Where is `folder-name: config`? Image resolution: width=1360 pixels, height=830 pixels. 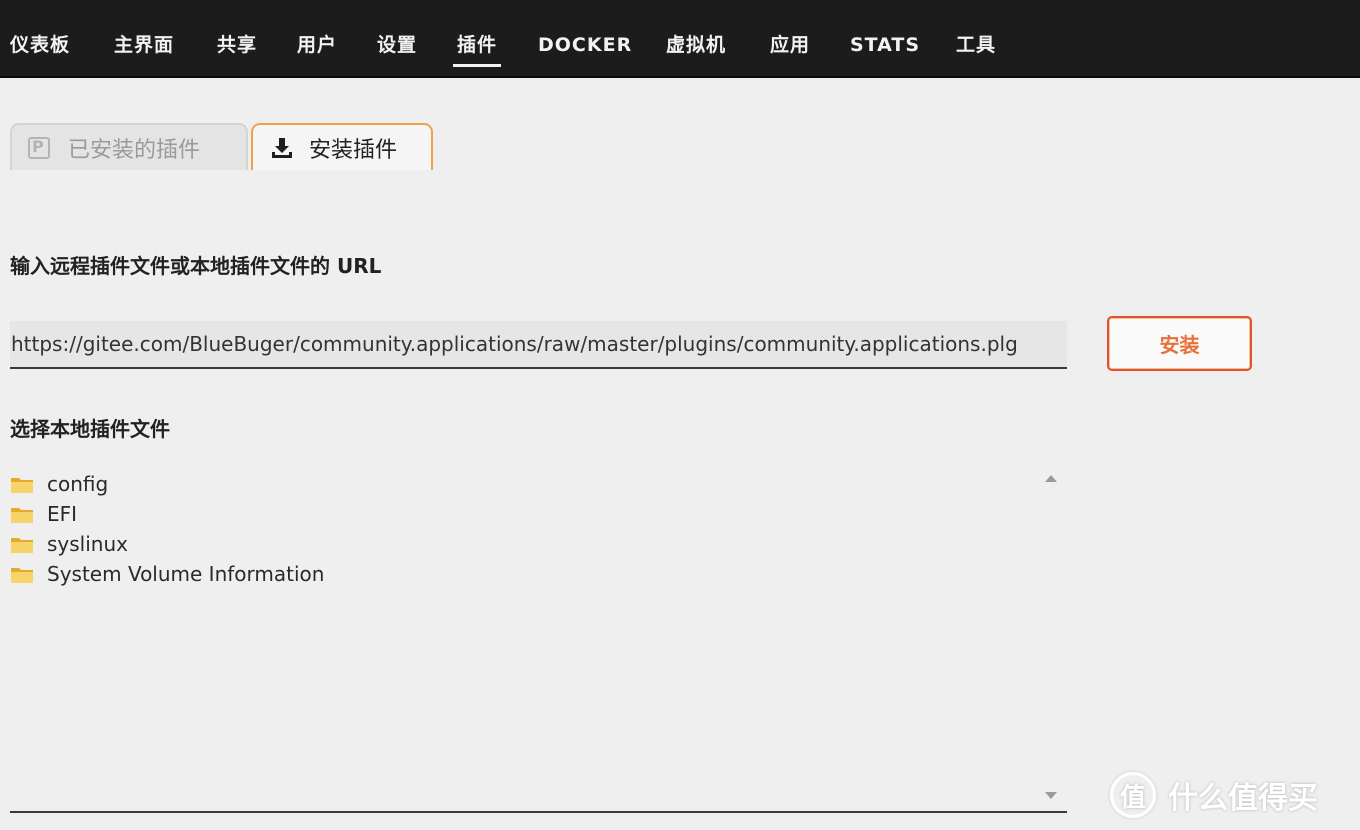 folder-name: config is located at coordinates (78, 484).